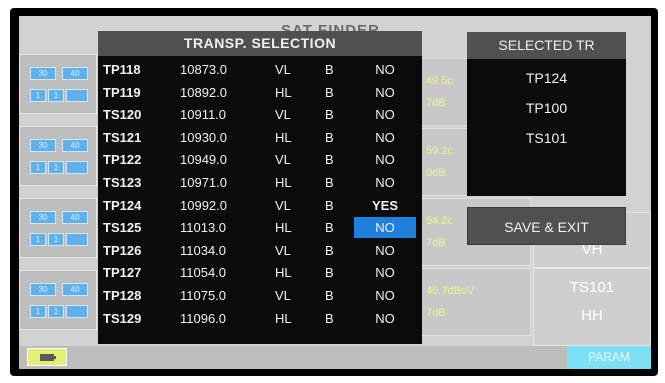  What do you see at coordinates (260, 318) in the screenshot?
I see `transponder-row: TS129 11096.0 HL B NO` at bounding box center [260, 318].